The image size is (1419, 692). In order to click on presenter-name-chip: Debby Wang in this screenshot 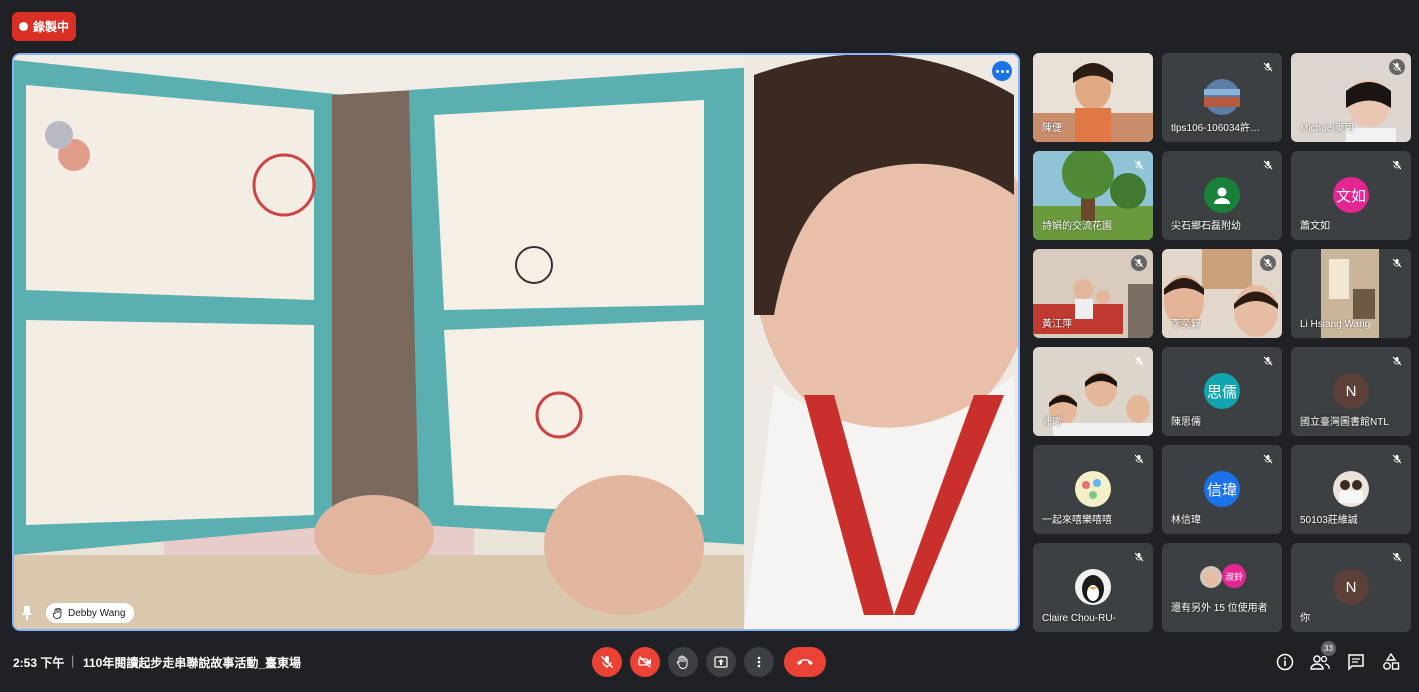, I will do `click(90, 613)`.